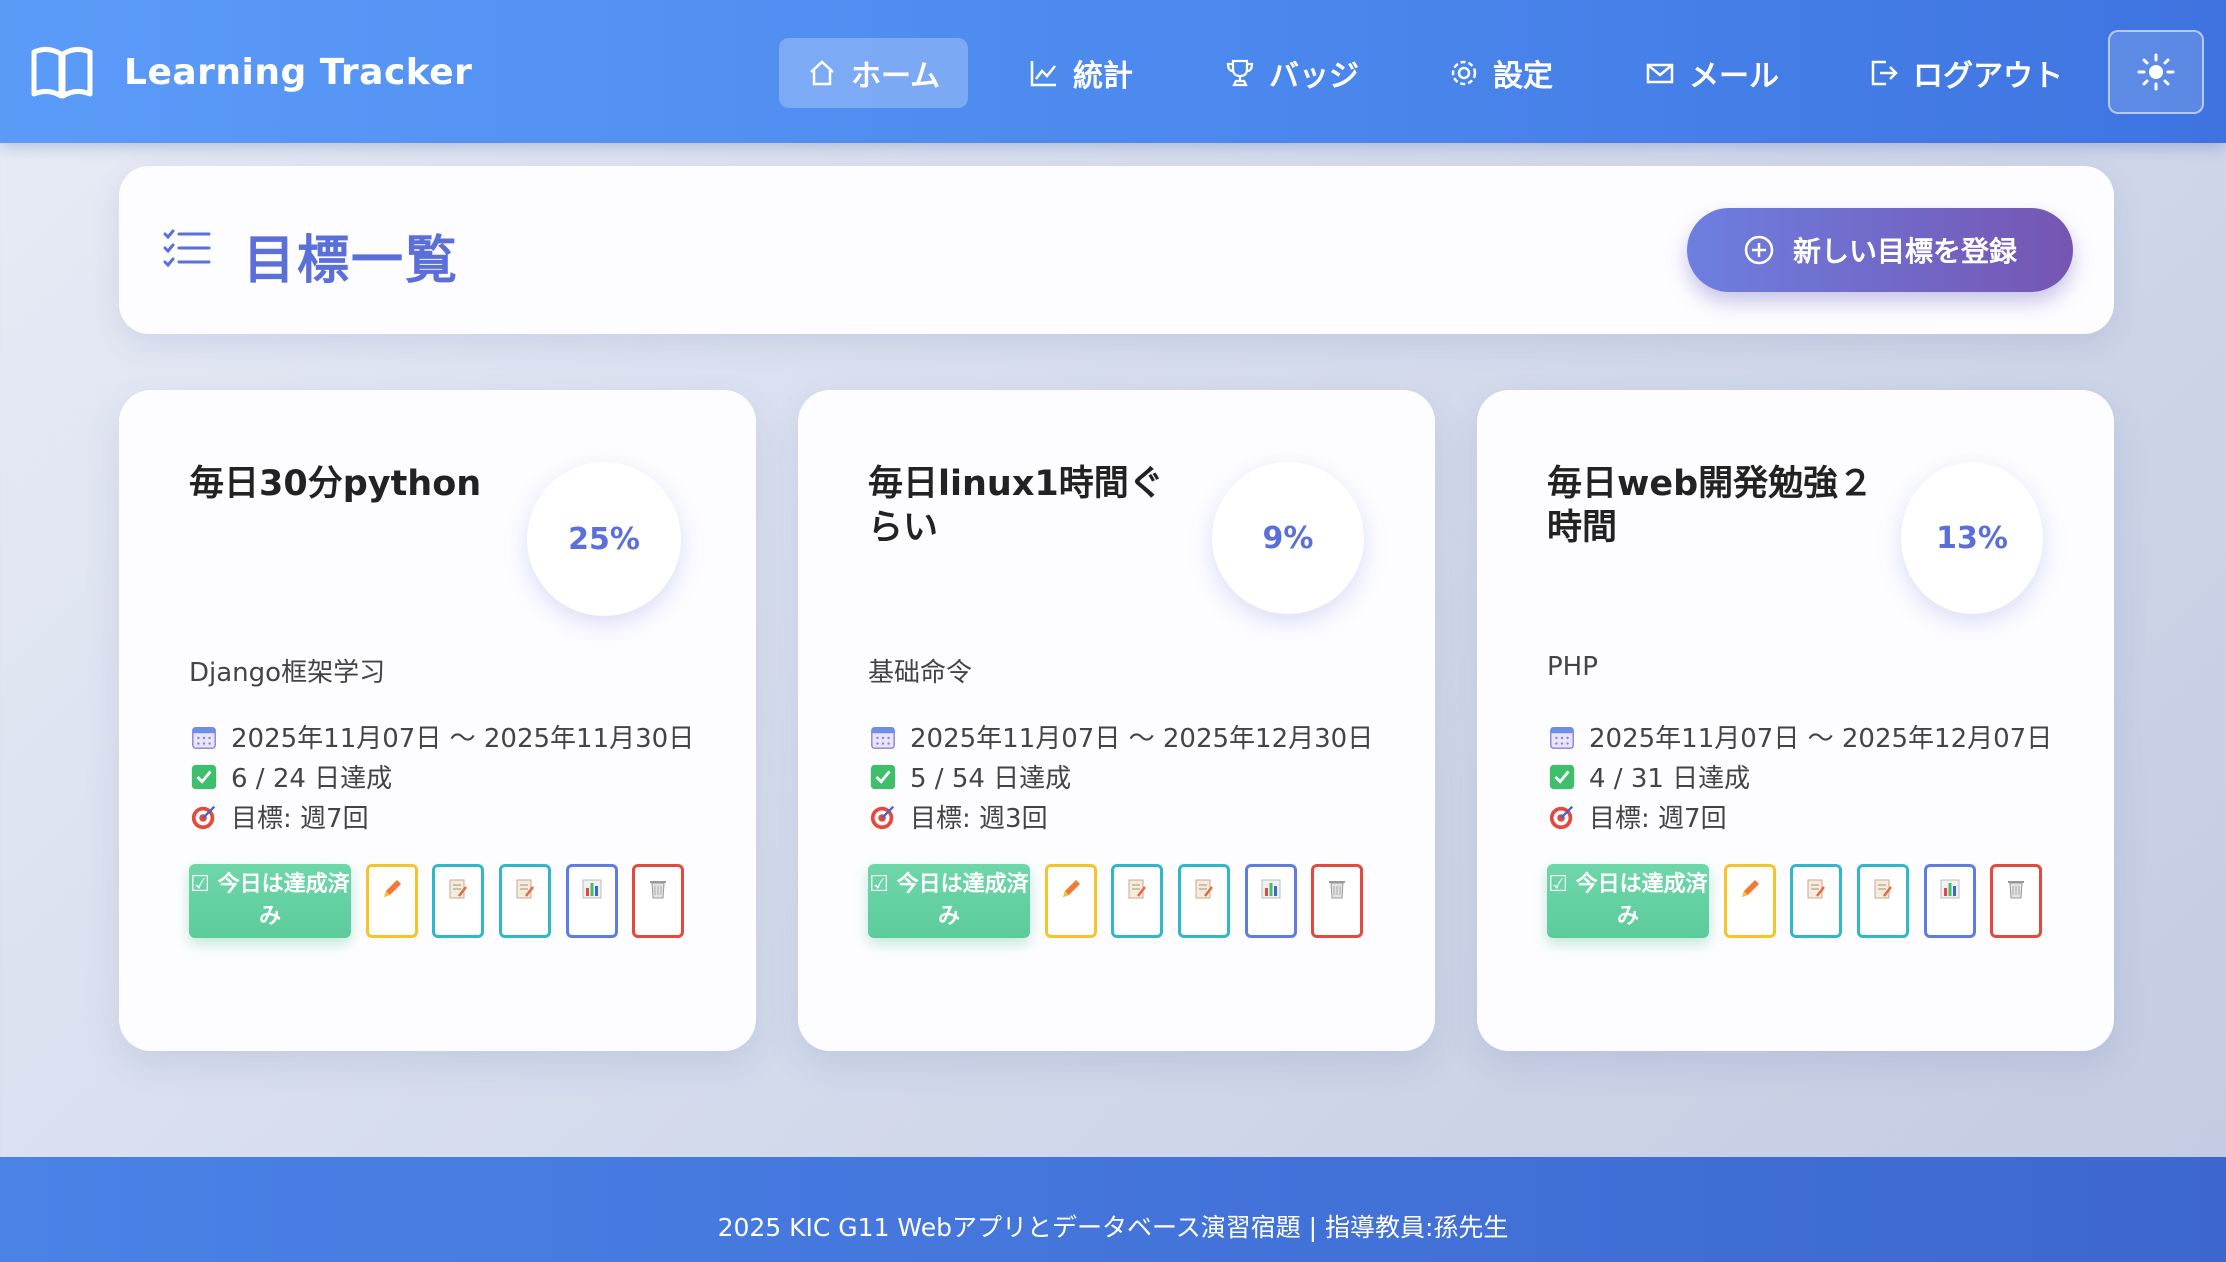  I want to click on nav-stats: 統計, so click(1081, 73).